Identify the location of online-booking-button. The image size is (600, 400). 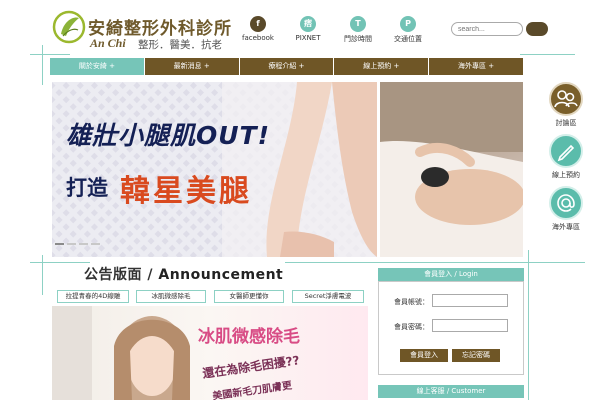
(566, 151).